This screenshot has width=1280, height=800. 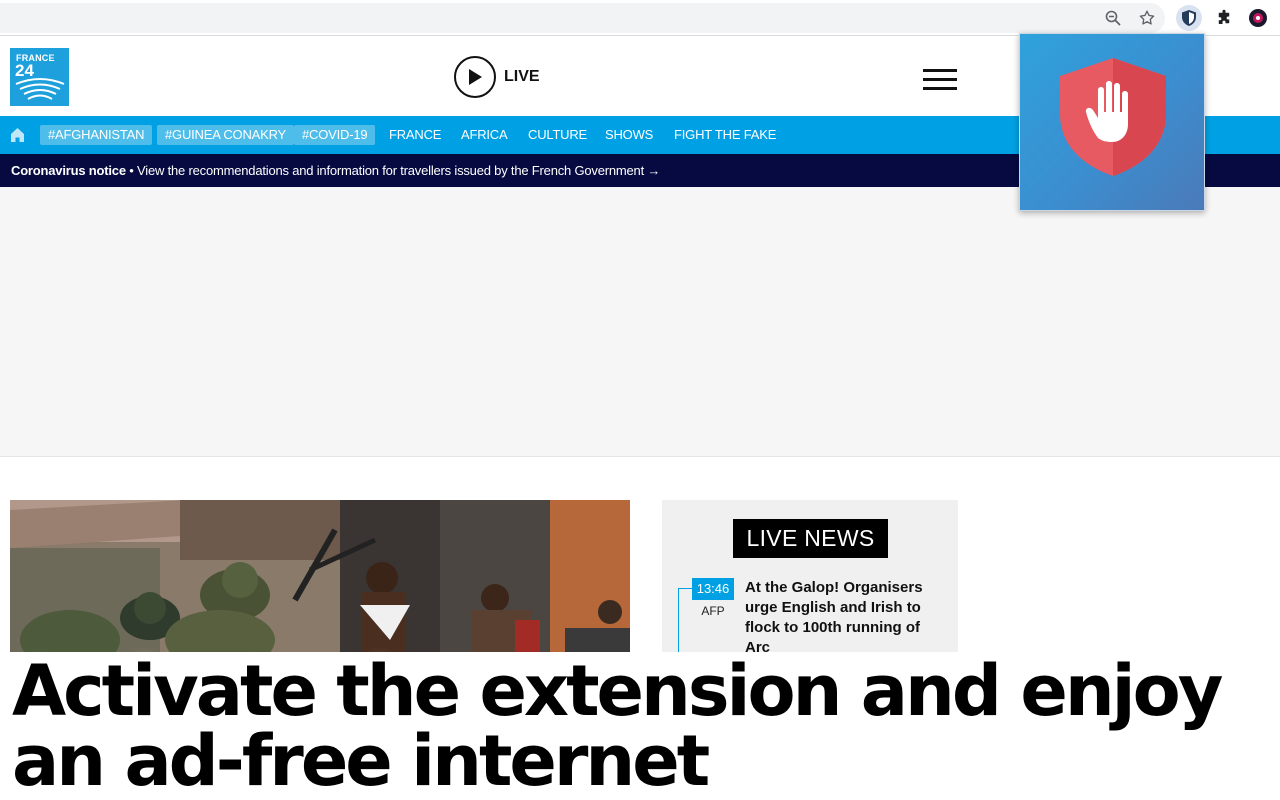 What do you see at coordinates (810, 538) in the screenshot?
I see `live-news-title: LIVE NEWS` at bounding box center [810, 538].